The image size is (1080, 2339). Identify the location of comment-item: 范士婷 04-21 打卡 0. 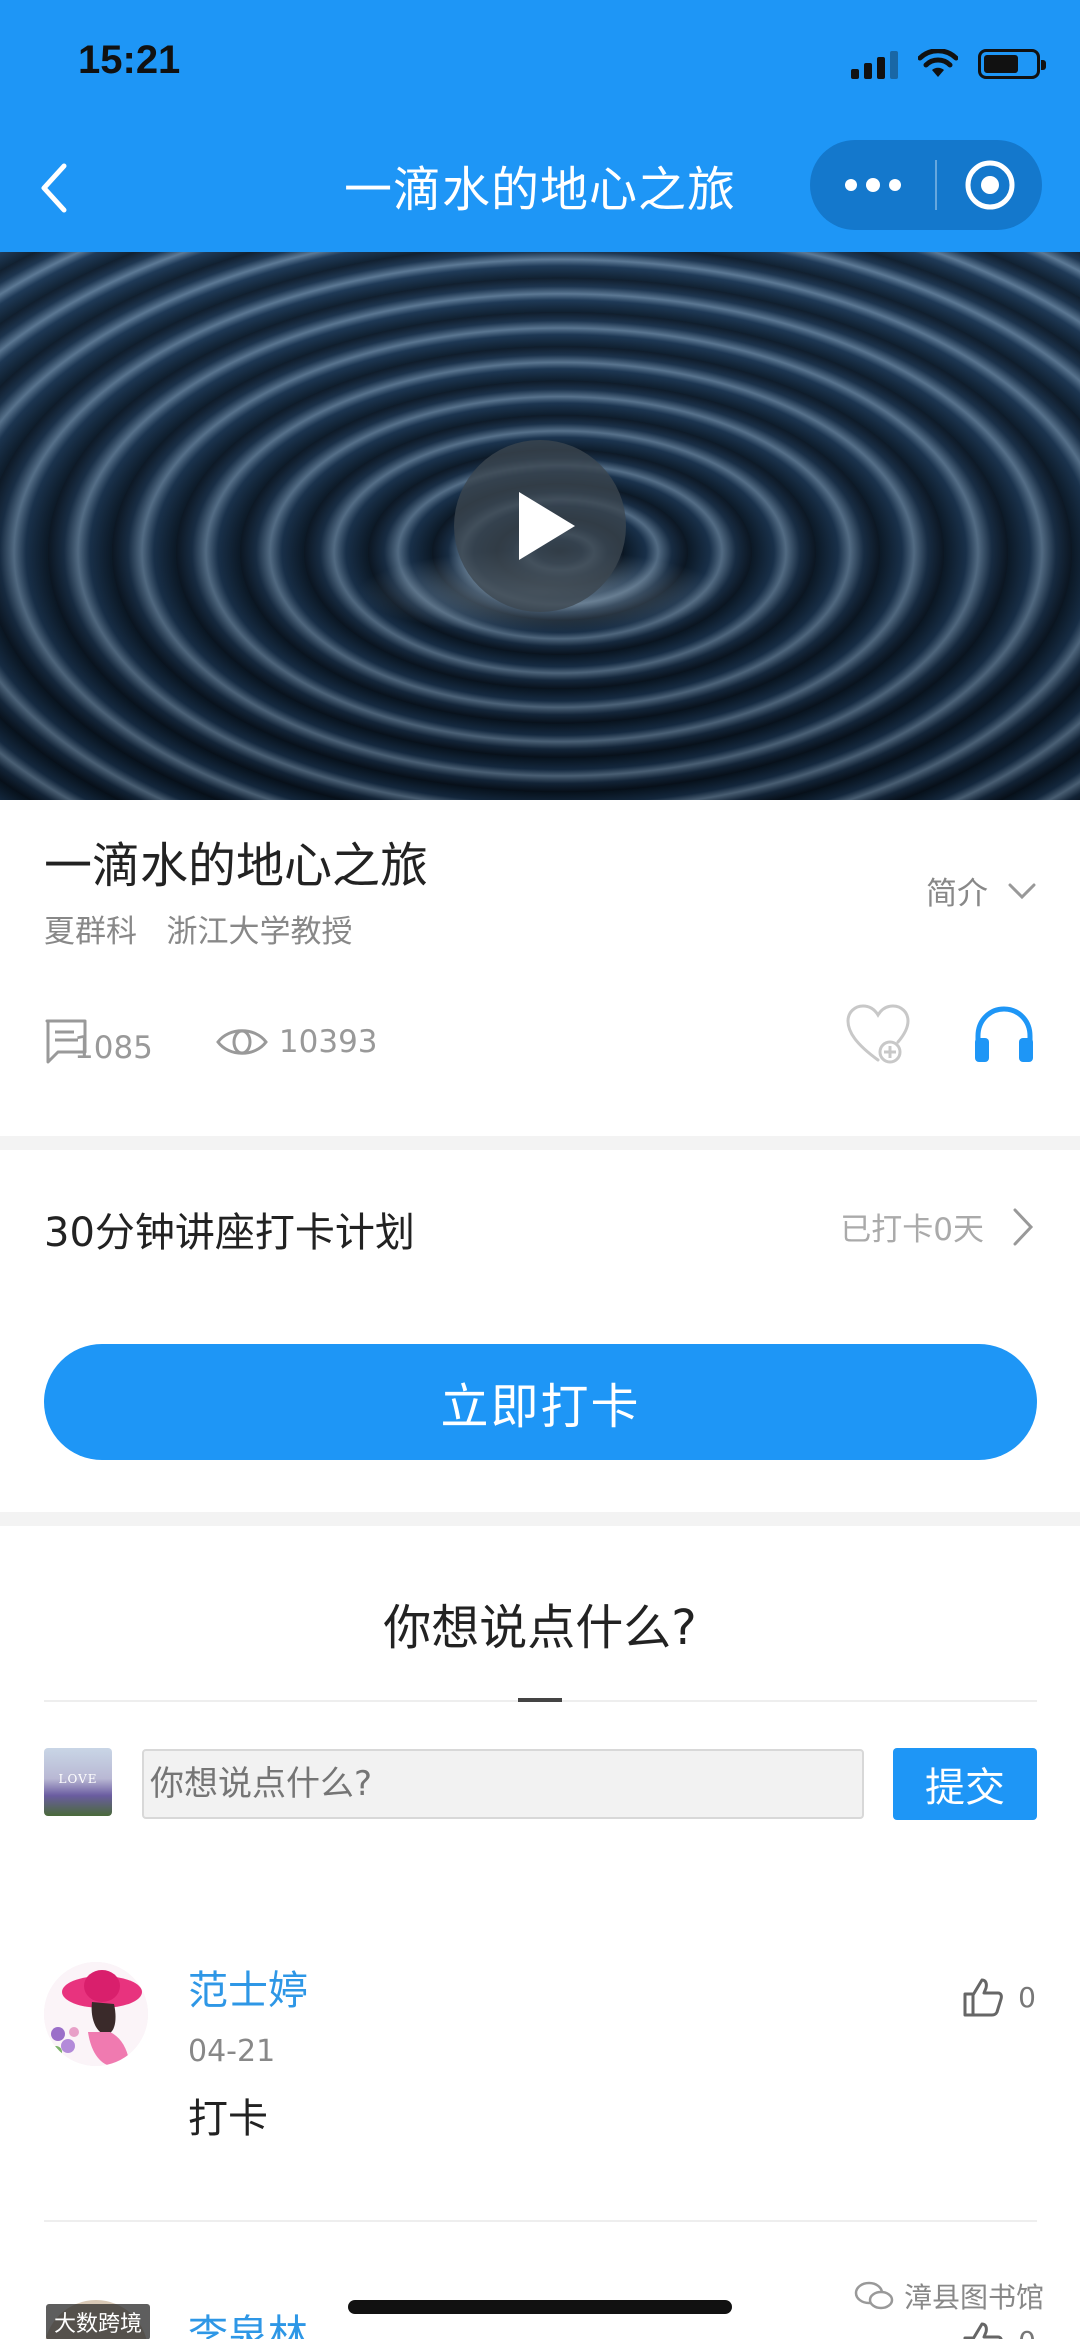
(540, 2085).